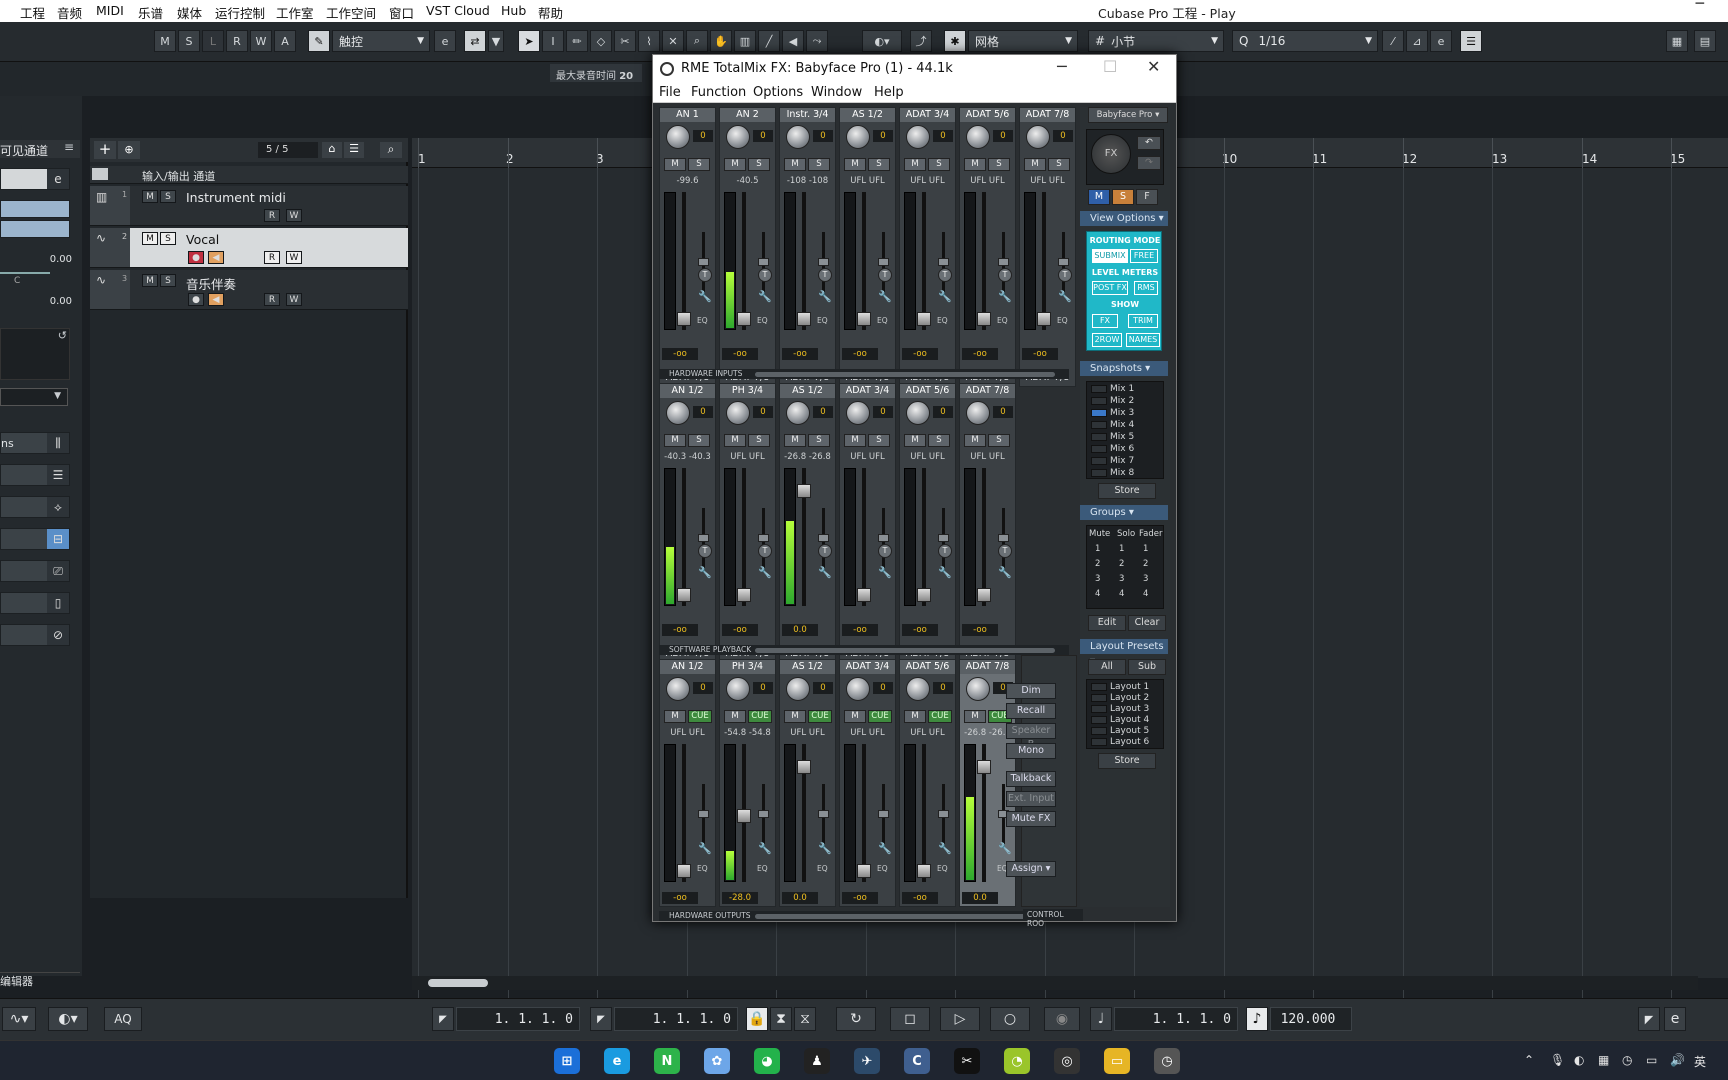 The height and width of the screenshot is (1080, 1728). Describe the element at coordinates (807, 523) in the screenshot. I see `channel-strip: AS 1/20MS-26.8 -26.8T🔧0.0ADAT 7/8` at that location.